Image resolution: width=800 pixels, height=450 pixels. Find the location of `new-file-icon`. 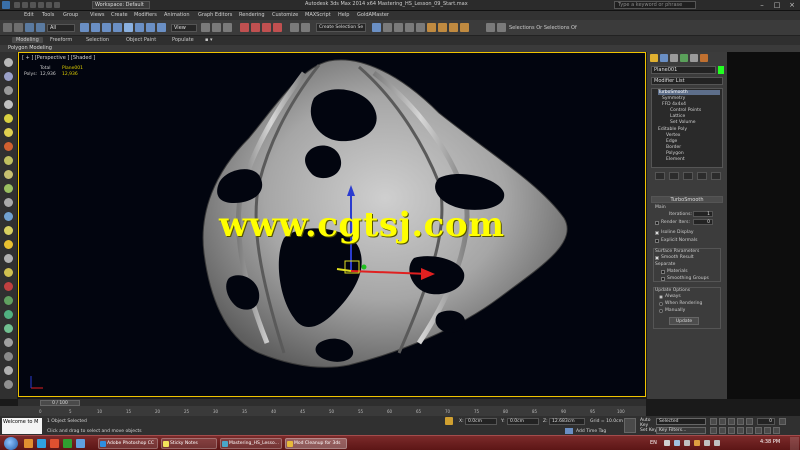

new-file-icon is located at coordinates (17, 5).